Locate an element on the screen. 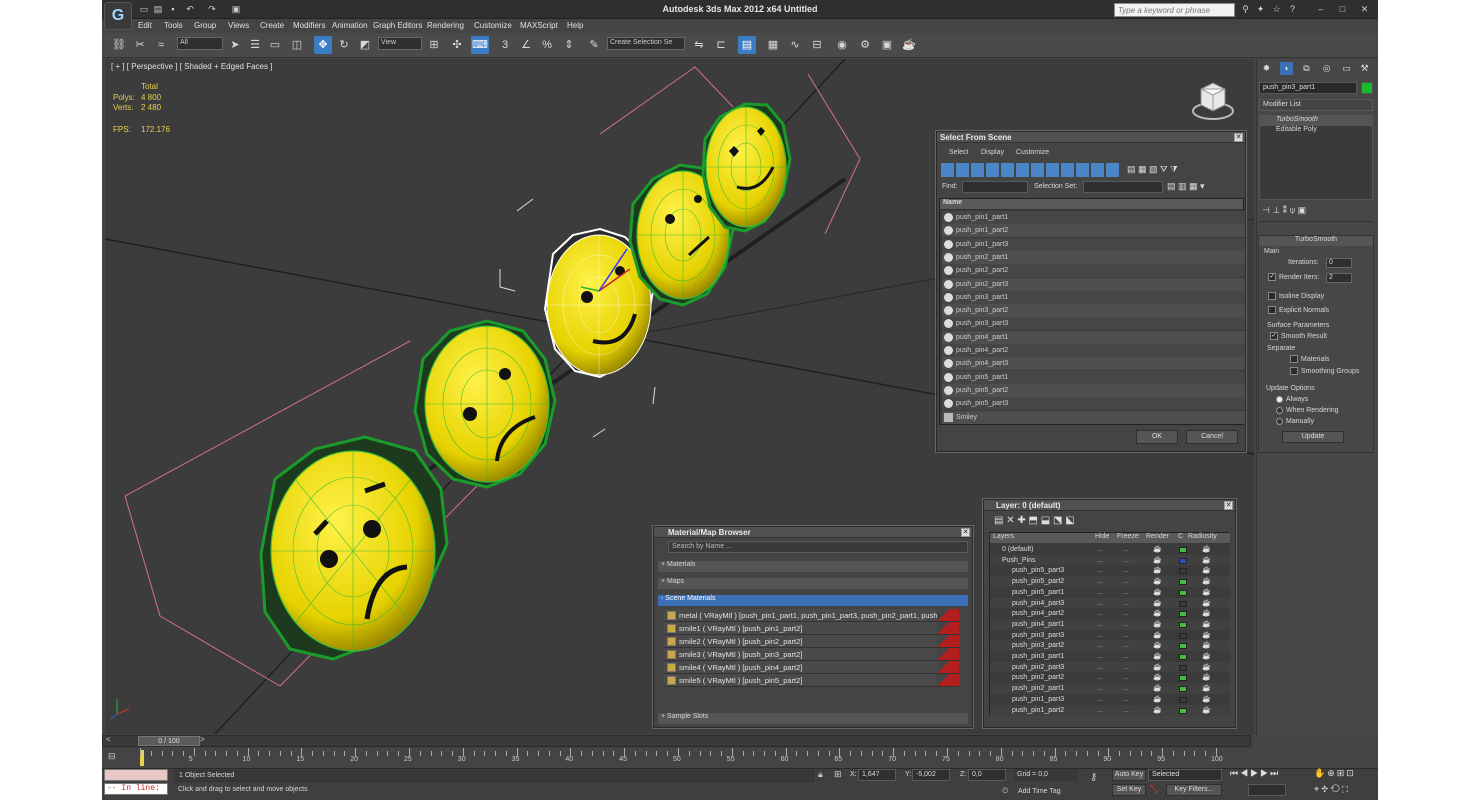 The image size is (1480, 800). display-tab-icon: ▭ is located at coordinates (1346, 68).